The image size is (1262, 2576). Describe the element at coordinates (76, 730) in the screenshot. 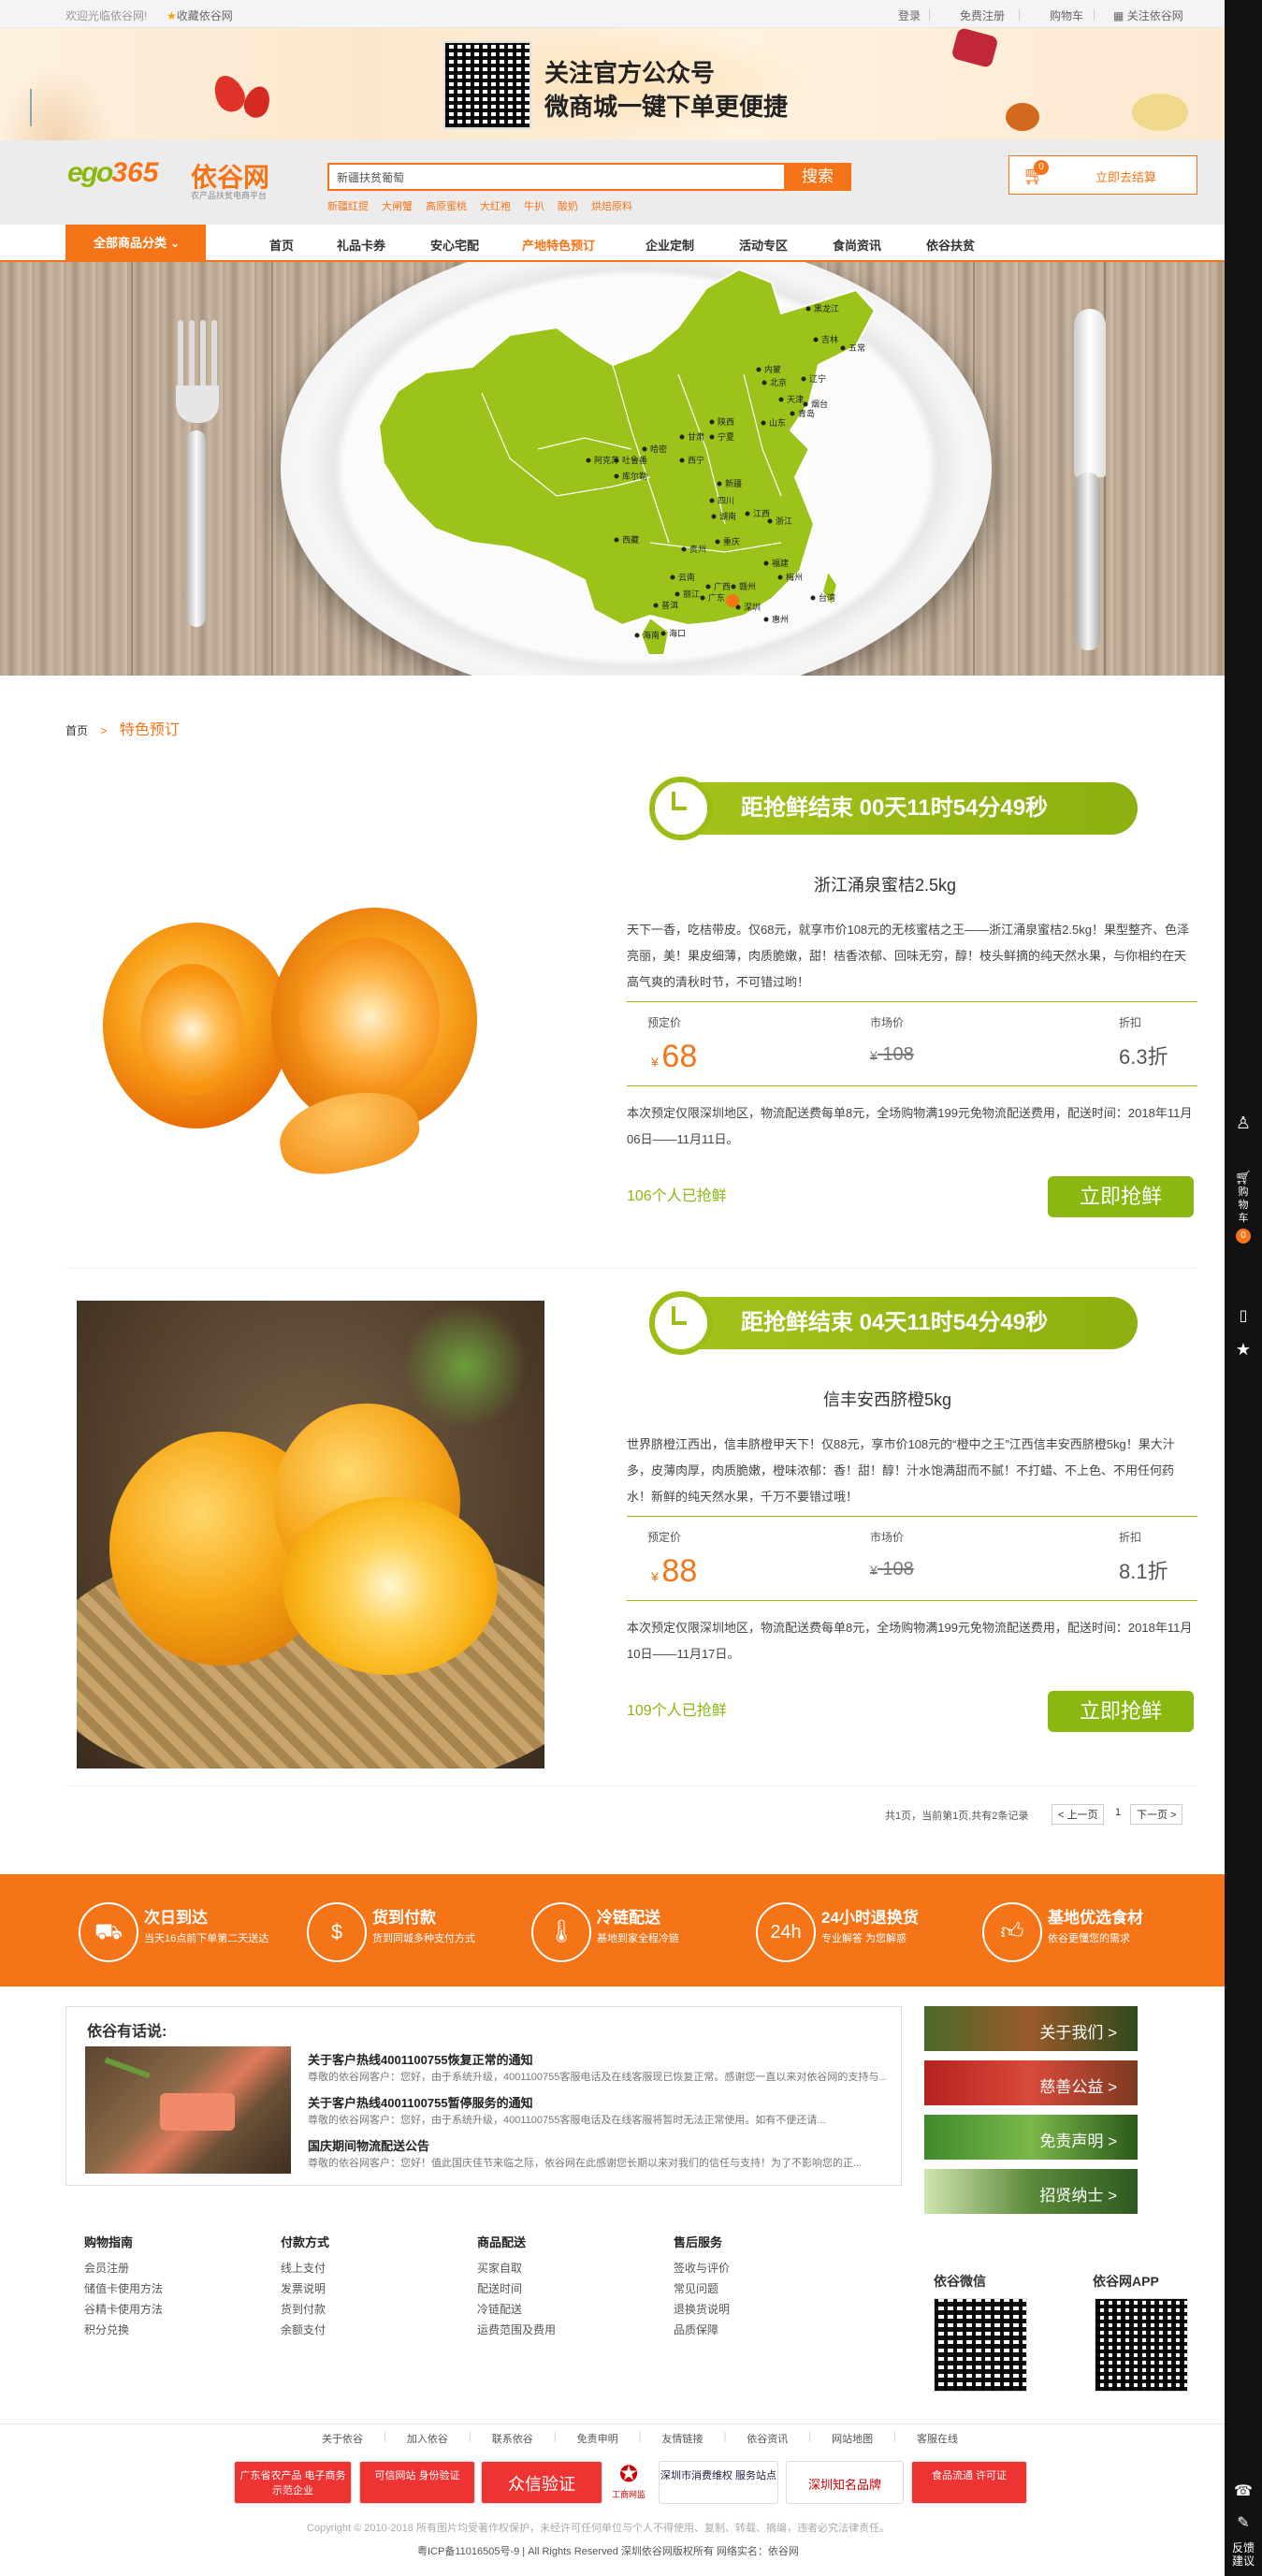

I see `breadcrumb-home: 首页` at that location.